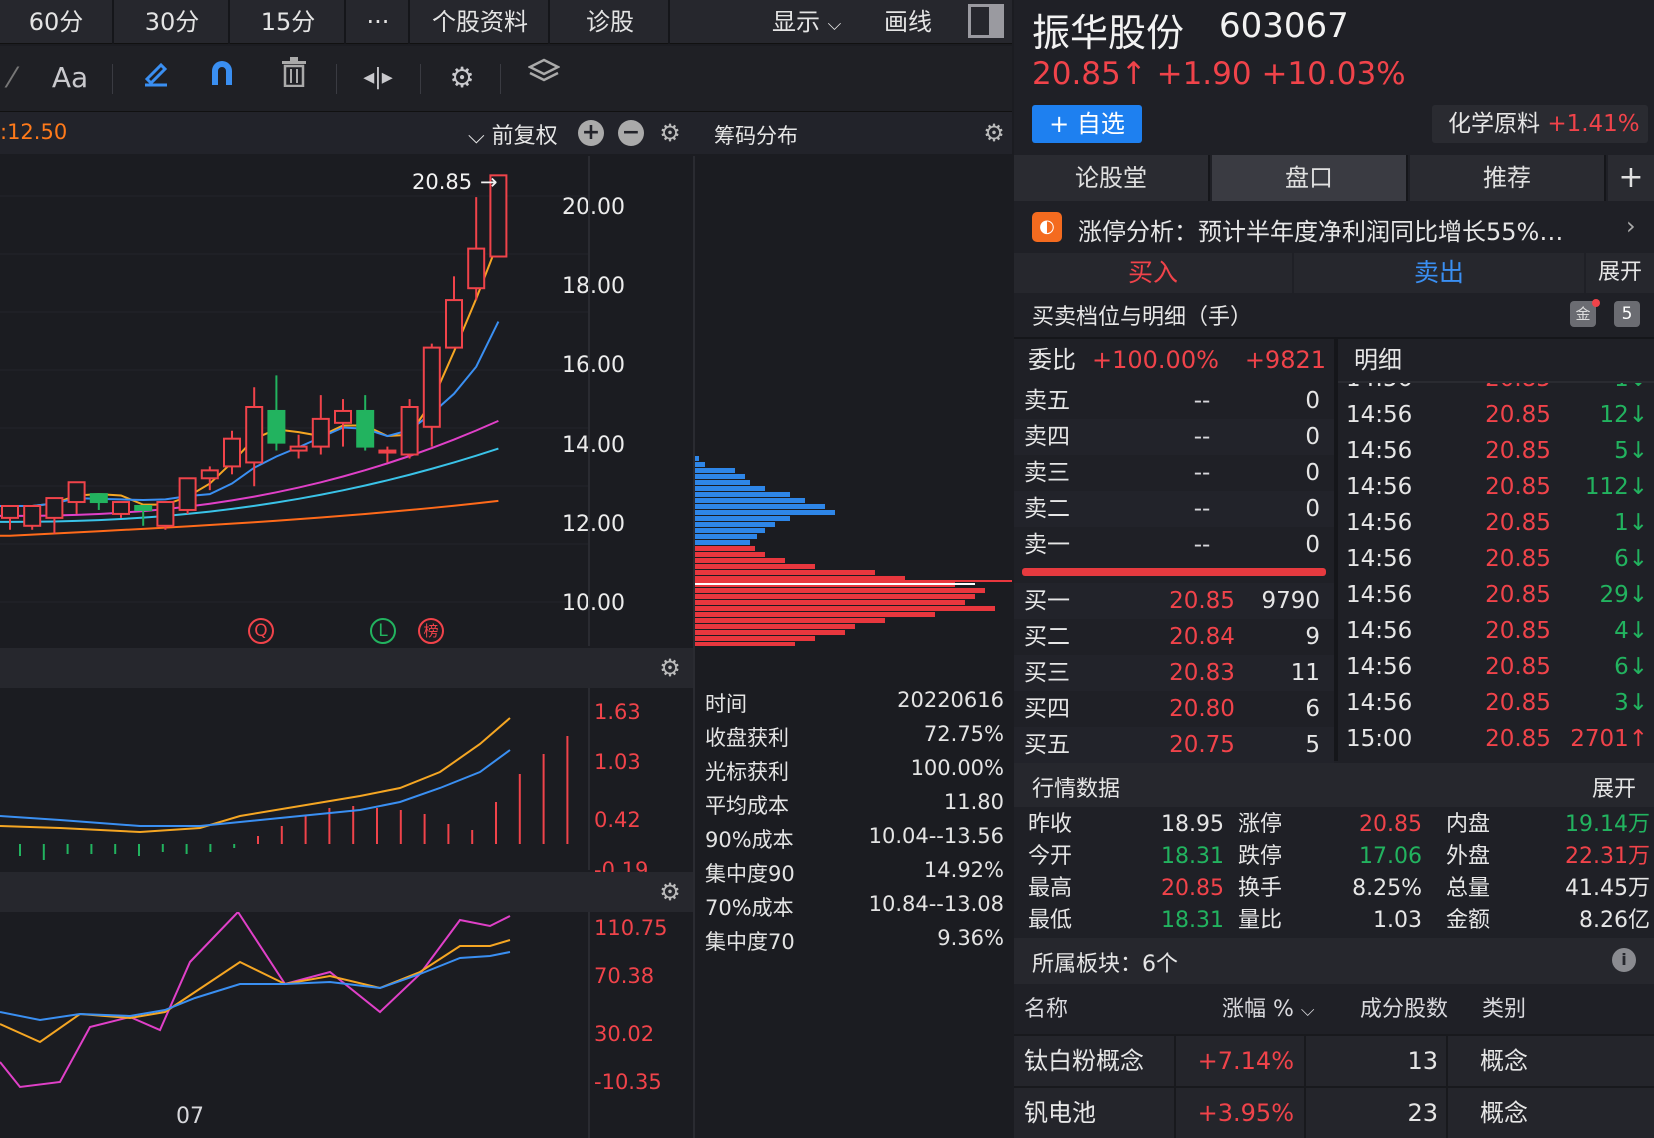  What do you see at coordinates (289, 22) in the screenshot?
I see `tab-15min: 15分` at bounding box center [289, 22].